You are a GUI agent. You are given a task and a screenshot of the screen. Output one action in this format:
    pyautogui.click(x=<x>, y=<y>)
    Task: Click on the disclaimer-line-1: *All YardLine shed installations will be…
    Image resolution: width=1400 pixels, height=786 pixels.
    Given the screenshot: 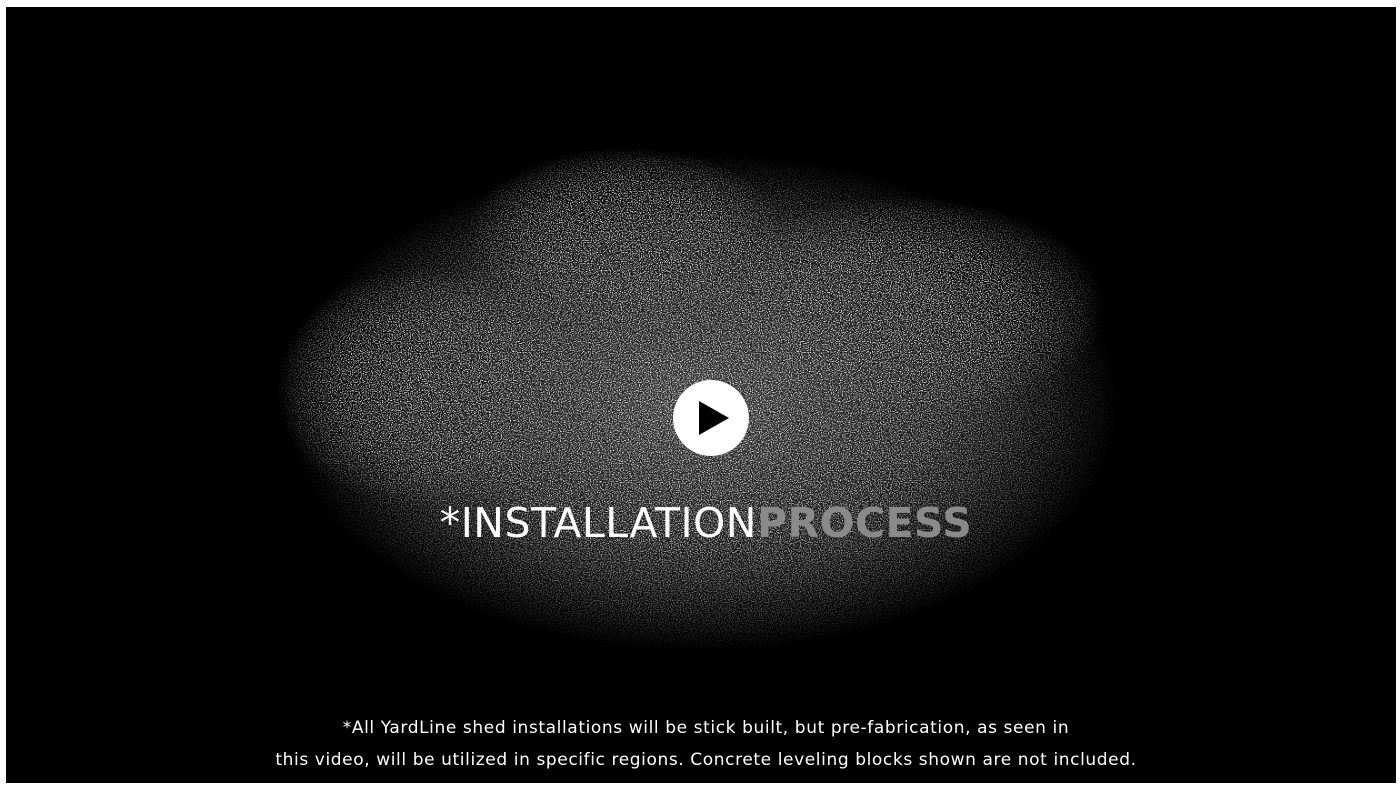 What is the action you would take?
    pyautogui.click(x=706, y=728)
    